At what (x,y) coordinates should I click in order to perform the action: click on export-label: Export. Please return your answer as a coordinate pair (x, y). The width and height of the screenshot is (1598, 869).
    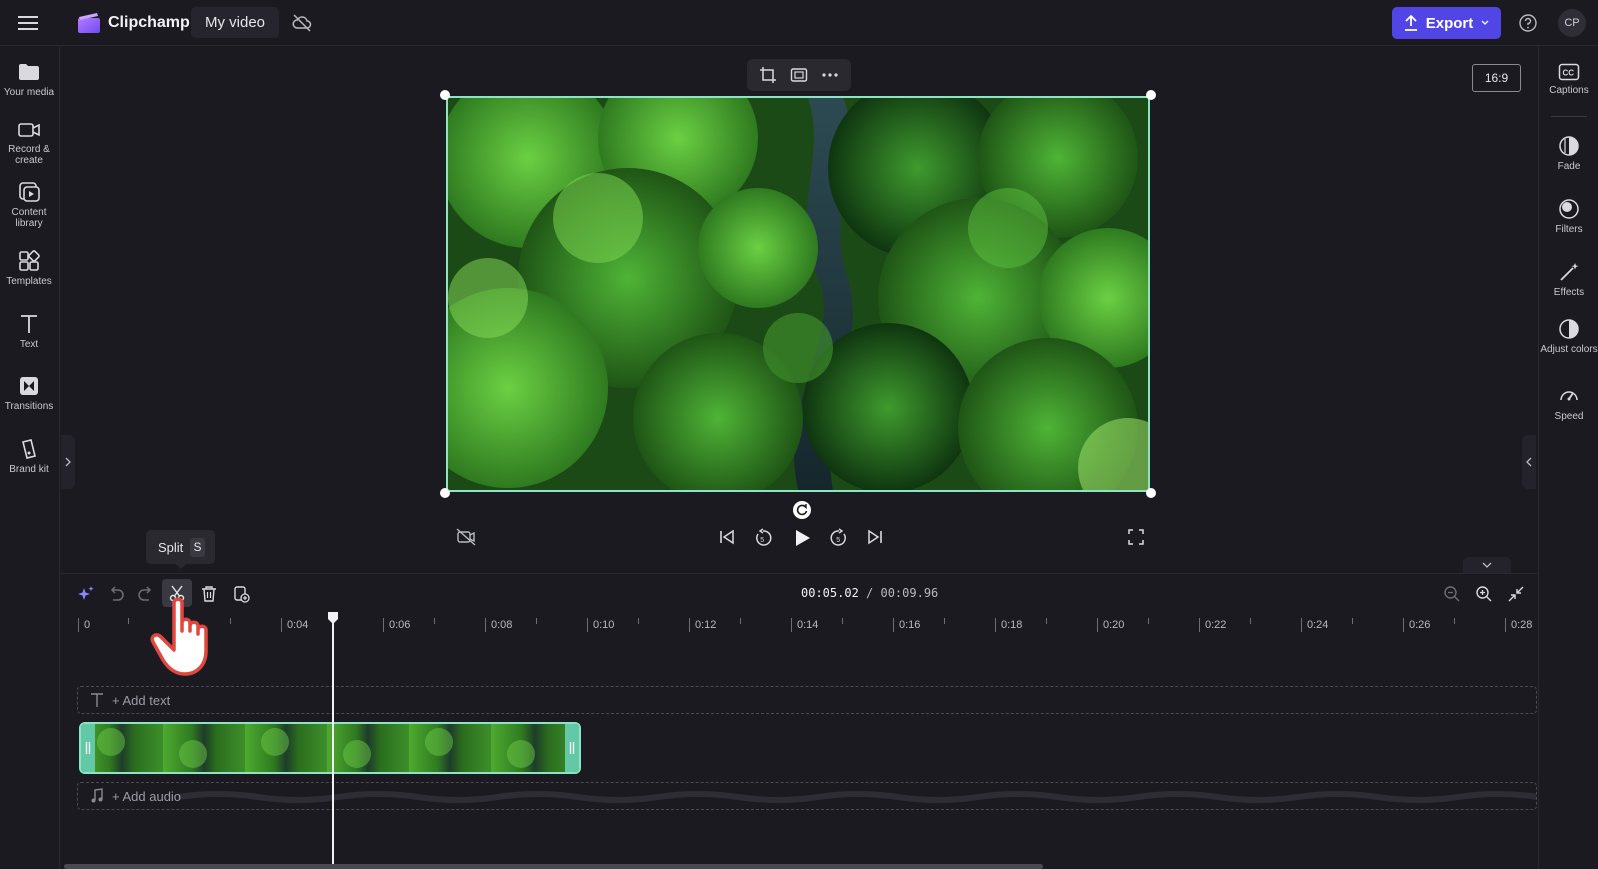
    Looking at the image, I should click on (1449, 23).